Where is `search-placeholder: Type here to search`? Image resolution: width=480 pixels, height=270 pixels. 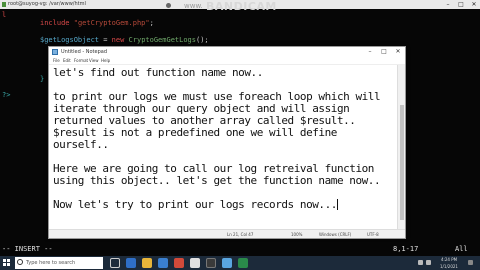
search-placeholder: Type here to search is located at coordinates (51, 263).